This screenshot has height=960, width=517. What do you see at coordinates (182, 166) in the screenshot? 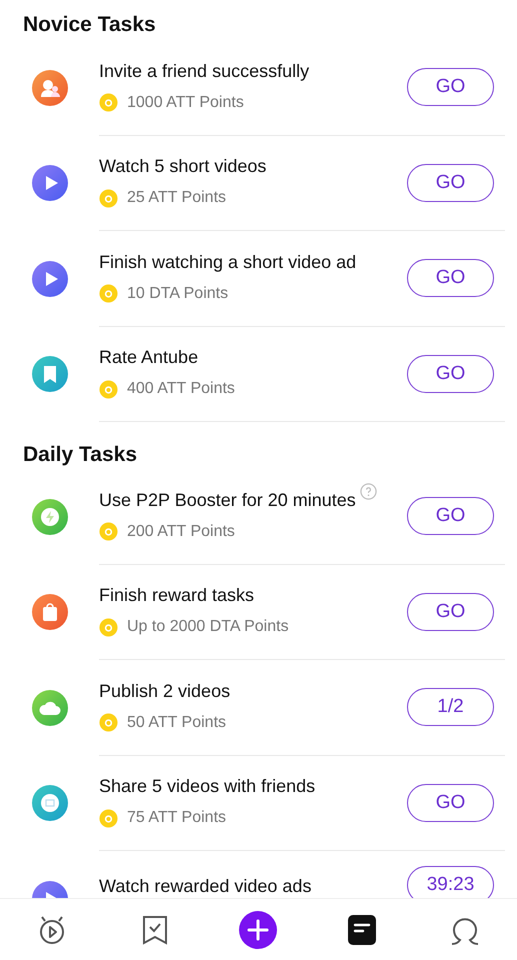
I see `task-title: Watch 5 short videos` at bounding box center [182, 166].